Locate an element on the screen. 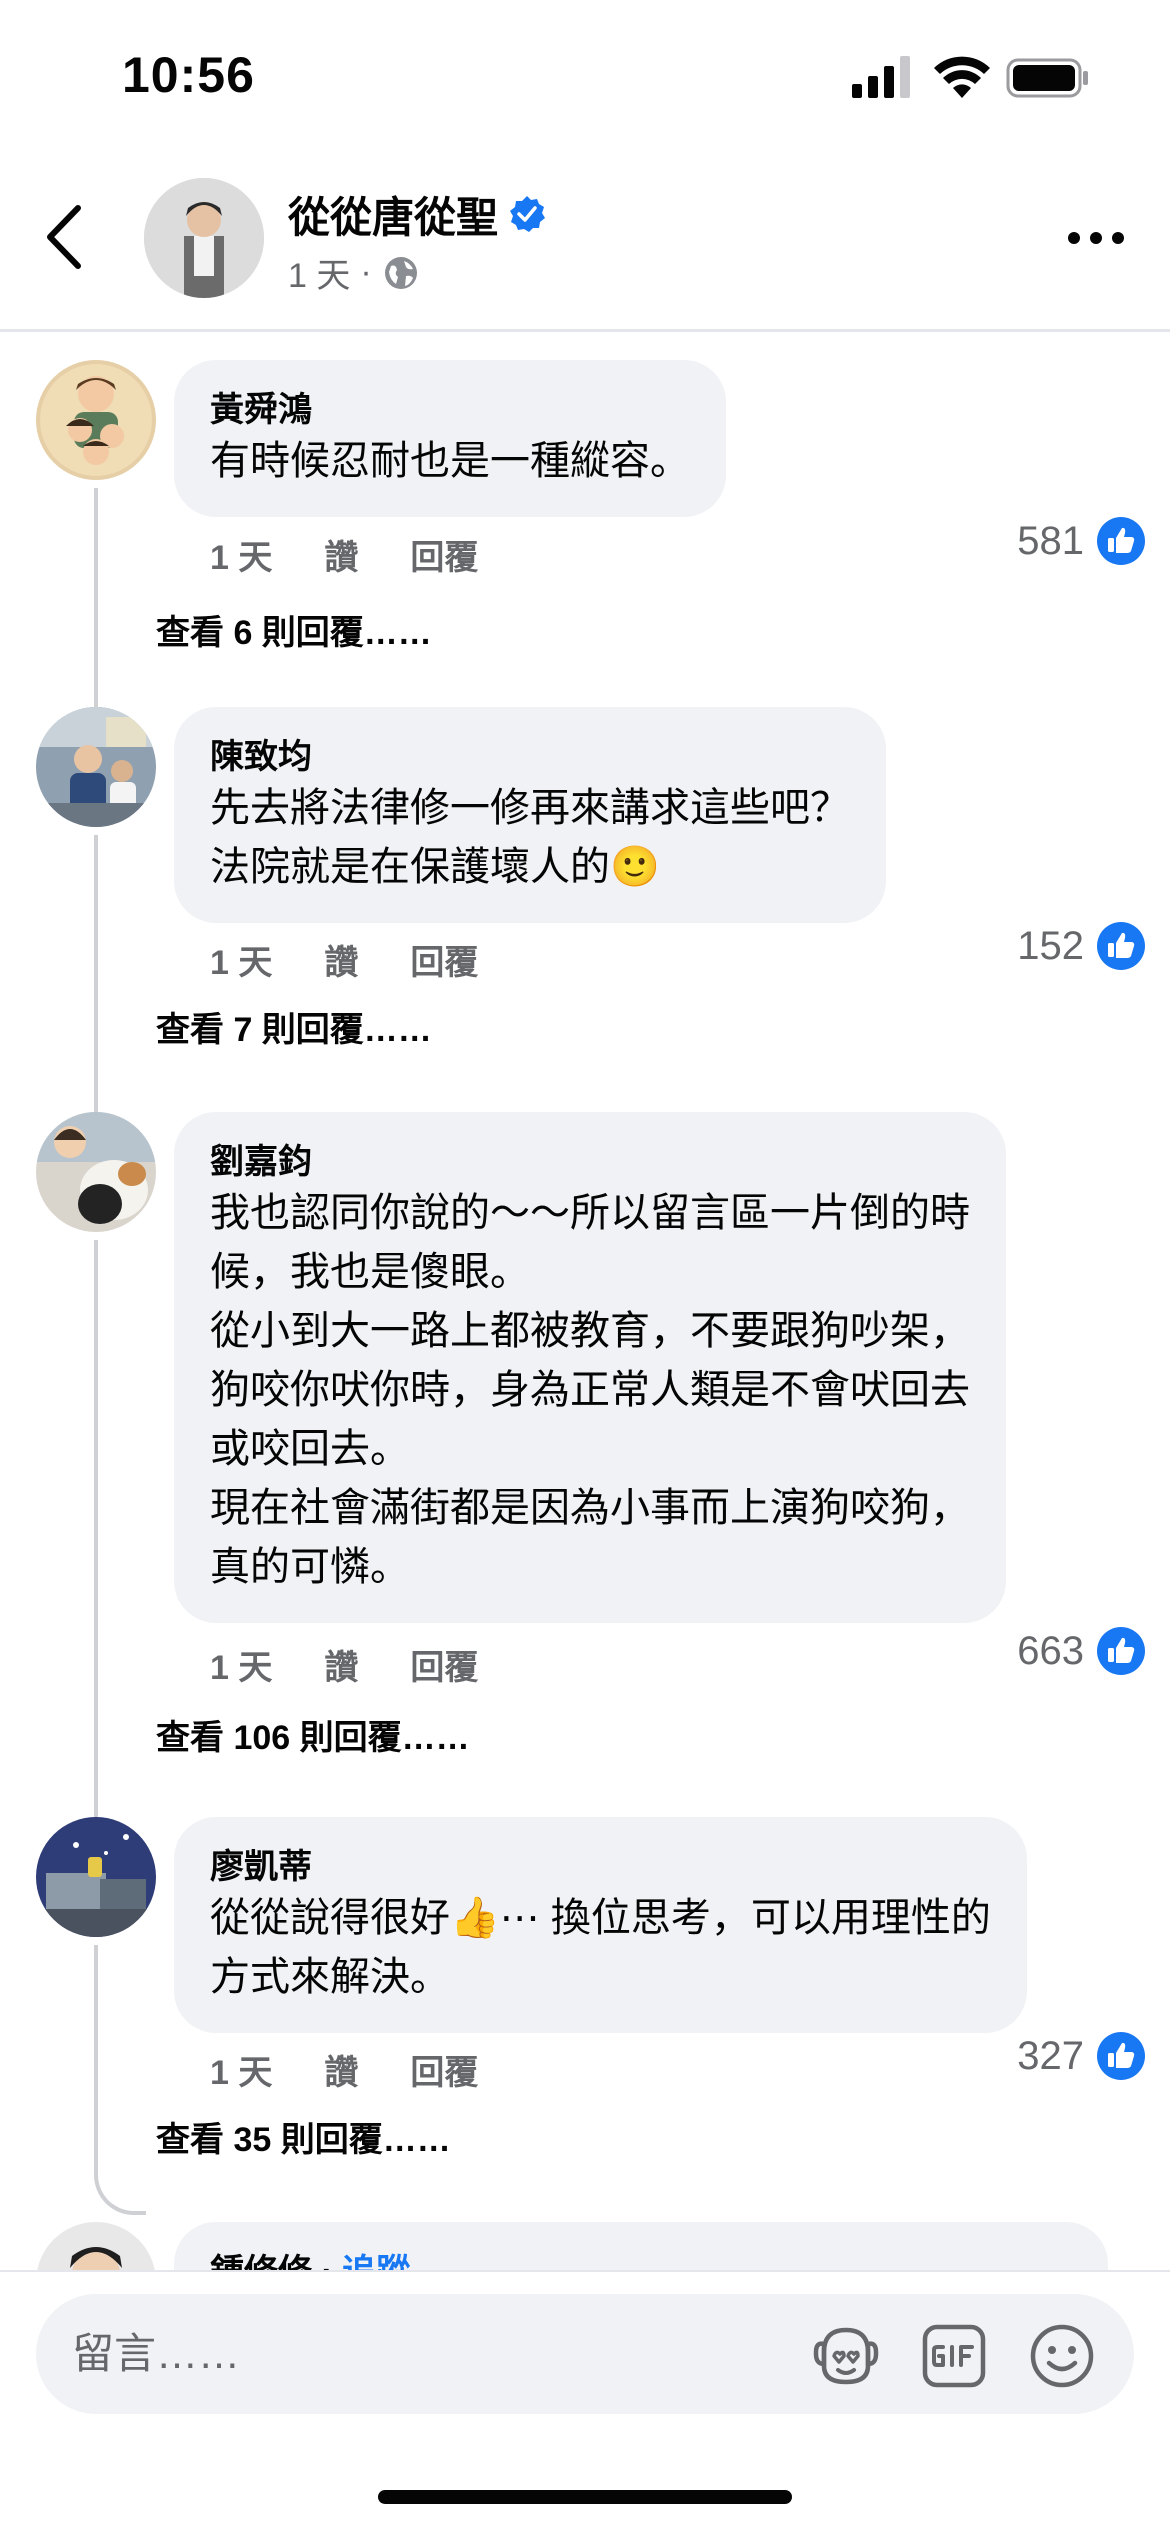 The width and height of the screenshot is (1170, 2532). reaction-summary: 581 is located at coordinates (1081, 541).